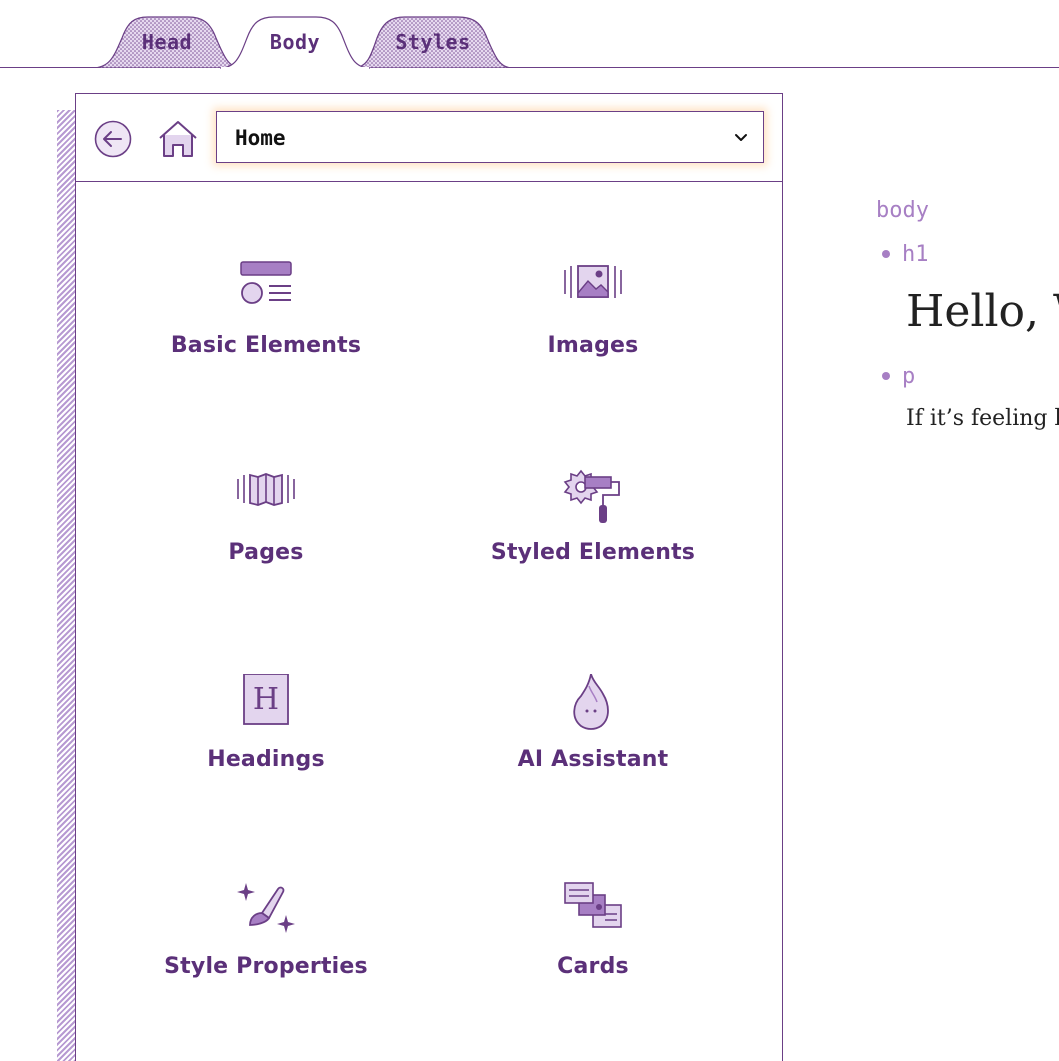 The height and width of the screenshot is (1061, 1059). I want to click on home-icon, so click(178, 139).